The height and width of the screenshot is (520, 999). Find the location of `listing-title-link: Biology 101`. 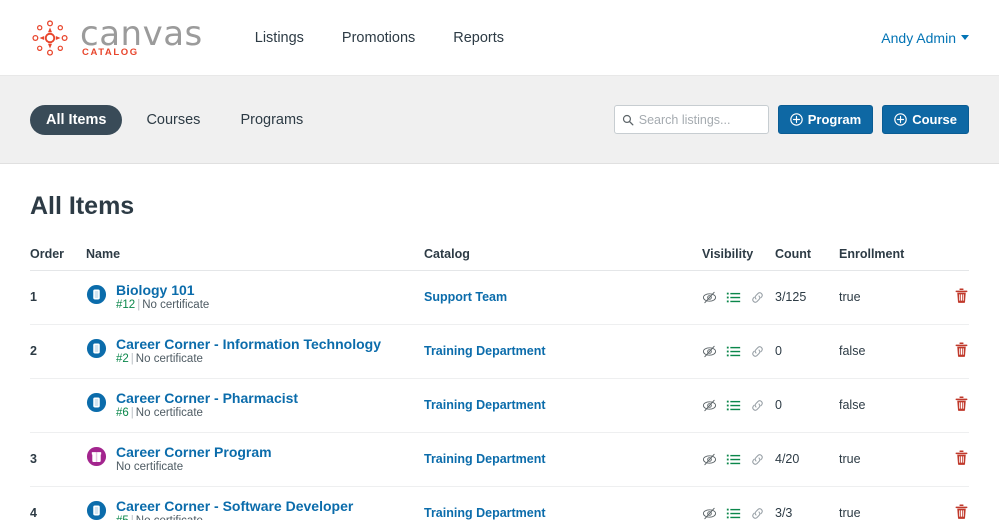

listing-title-link: Biology 101 is located at coordinates (162, 290).